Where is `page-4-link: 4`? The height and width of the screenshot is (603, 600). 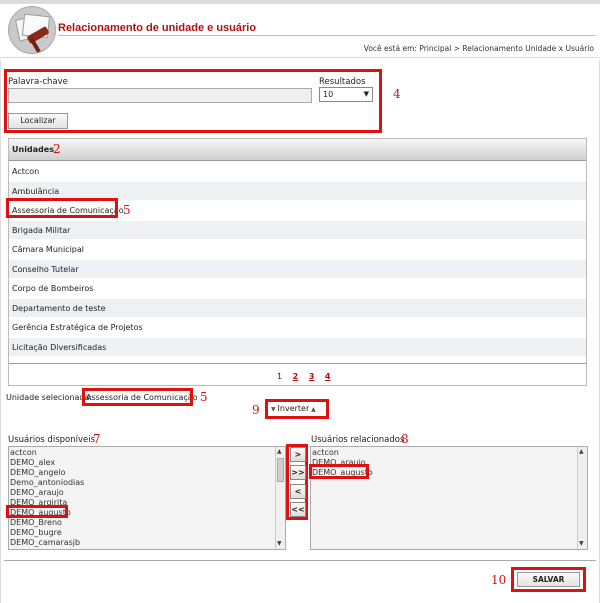 page-4-link: 4 is located at coordinates (328, 376).